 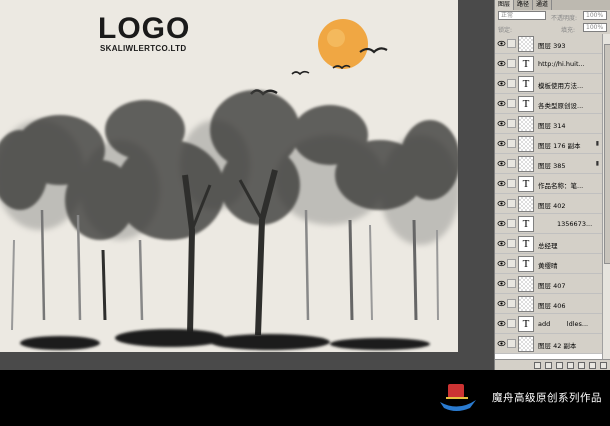 I want to click on logo-title: LOGO, so click(x=144, y=28).